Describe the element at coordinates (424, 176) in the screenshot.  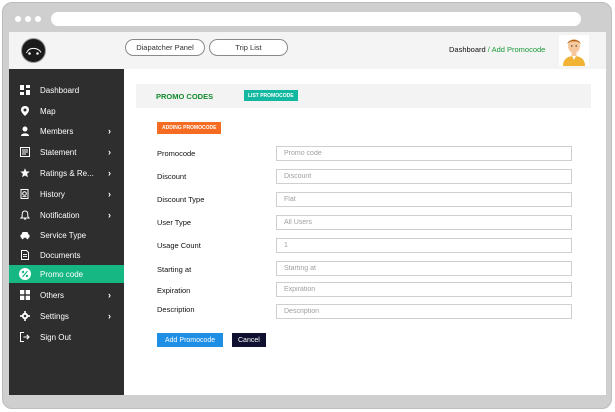
I see `discount-input` at that location.